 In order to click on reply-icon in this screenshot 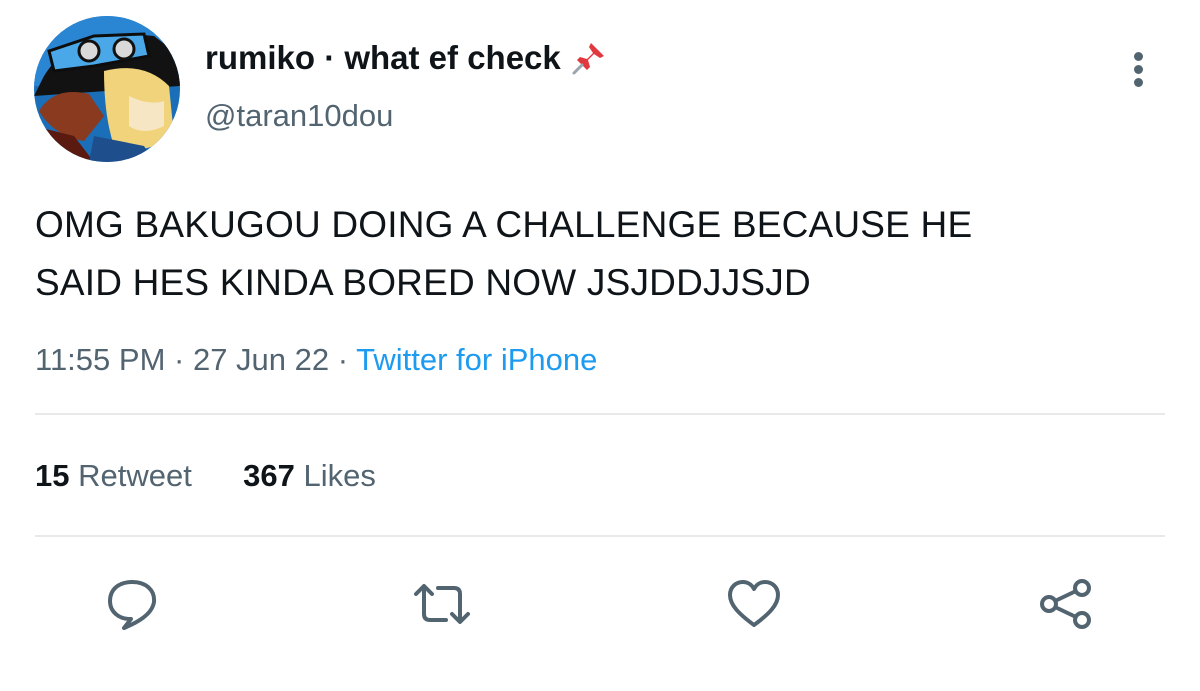, I will do `click(132, 605)`.